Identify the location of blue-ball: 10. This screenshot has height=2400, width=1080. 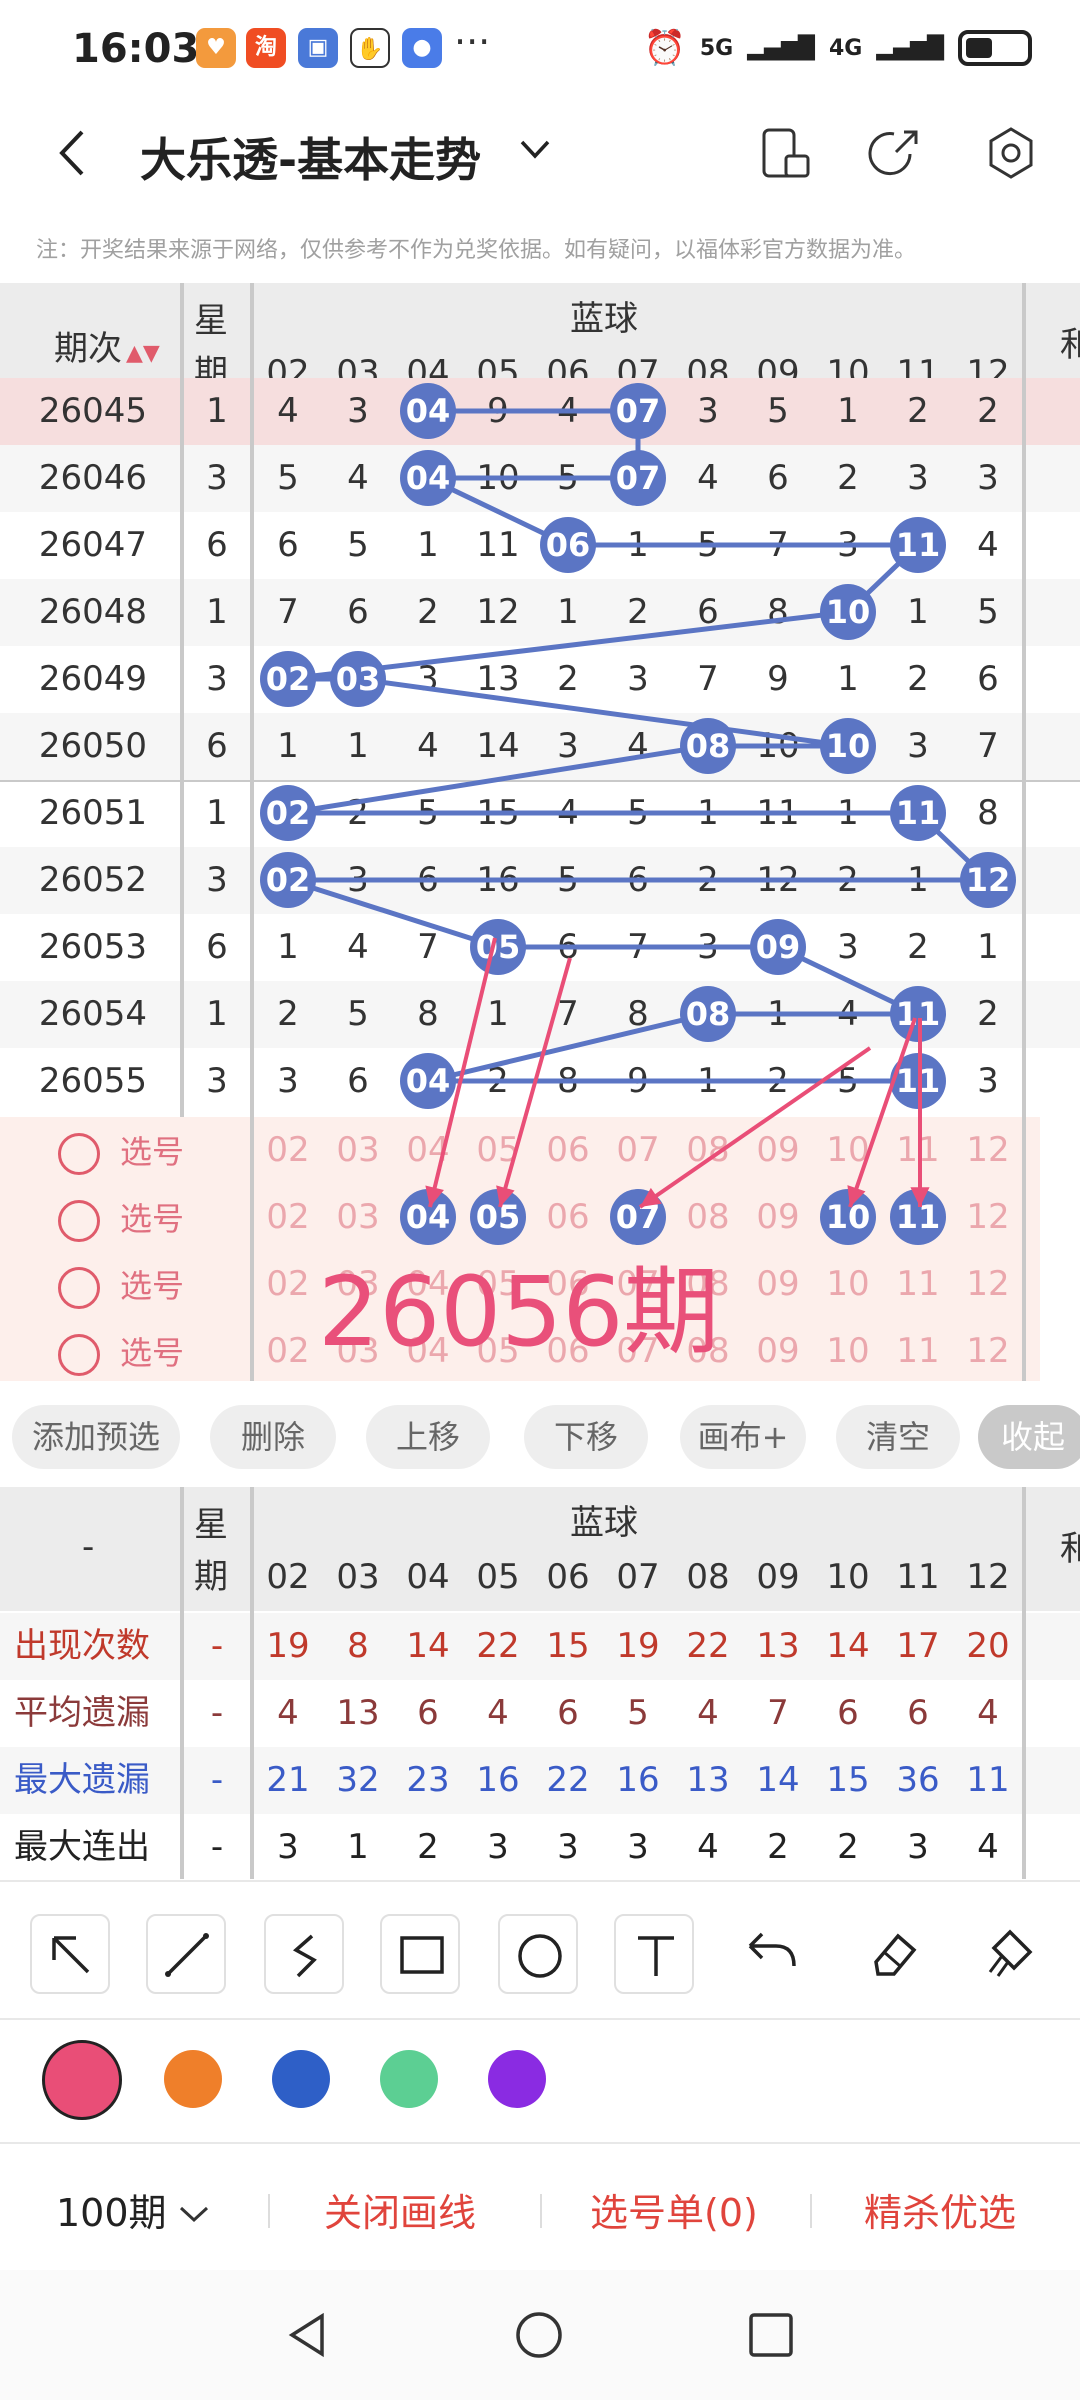
(848, 746).